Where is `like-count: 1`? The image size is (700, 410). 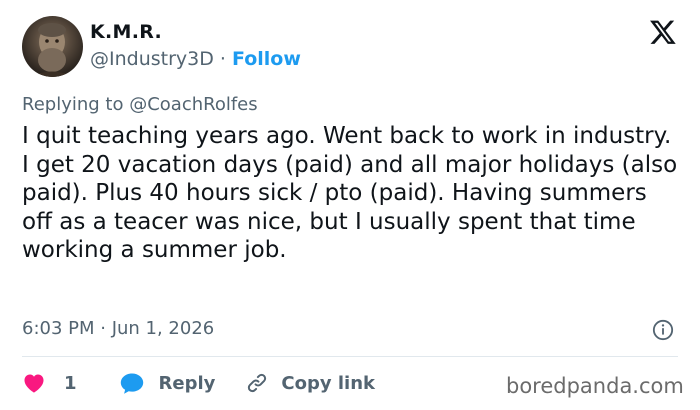
like-count: 1 is located at coordinates (70, 383).